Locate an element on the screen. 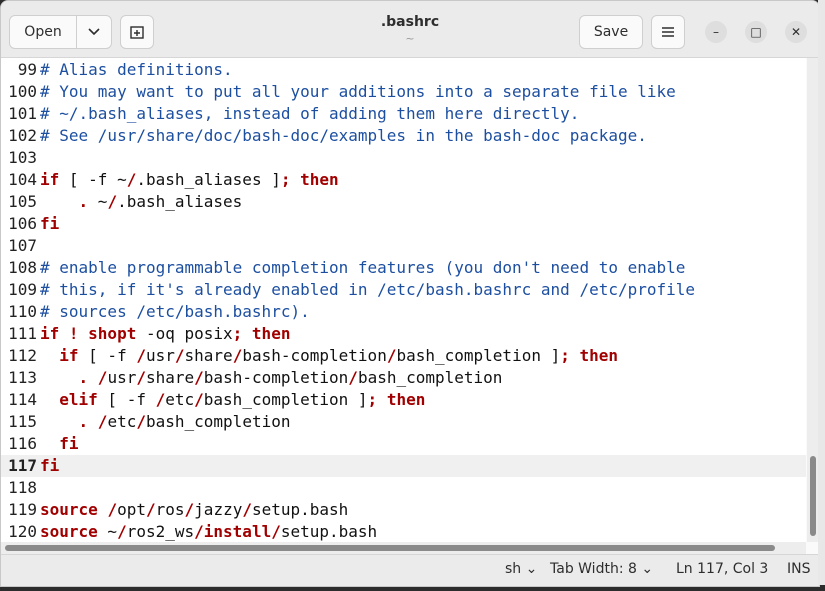  code-line: 120 source ~/ros2_ws/install/setup.bash is located at coordinates (403, 531).